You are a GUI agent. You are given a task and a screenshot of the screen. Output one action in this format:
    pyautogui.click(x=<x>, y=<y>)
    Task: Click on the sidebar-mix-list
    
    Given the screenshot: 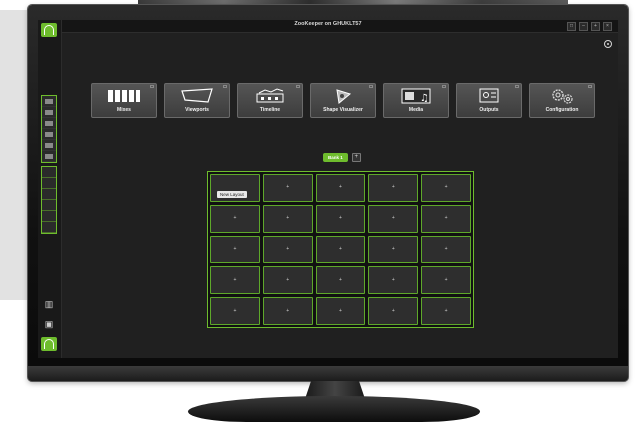 What is the action you would take?
    pyautogui.click(x=49, y=129)
    